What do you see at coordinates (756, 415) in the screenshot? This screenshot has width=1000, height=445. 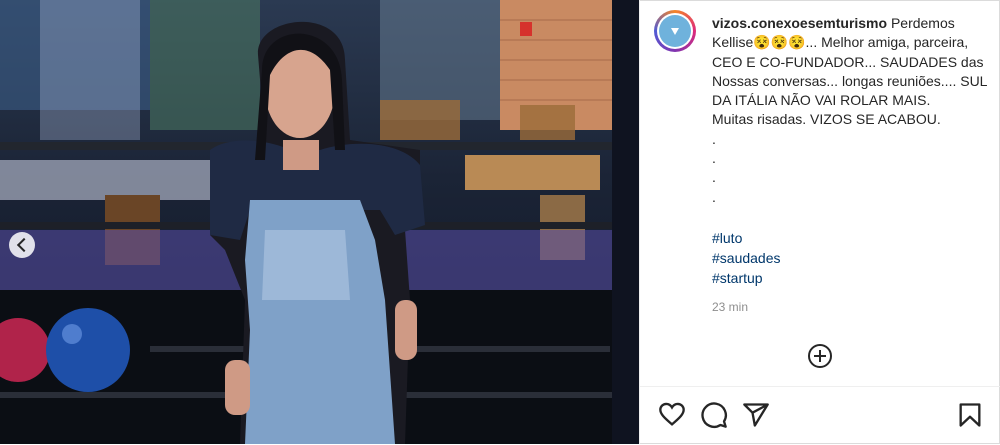 I see `paper-plane-icon` at bounding box center [756, 415].